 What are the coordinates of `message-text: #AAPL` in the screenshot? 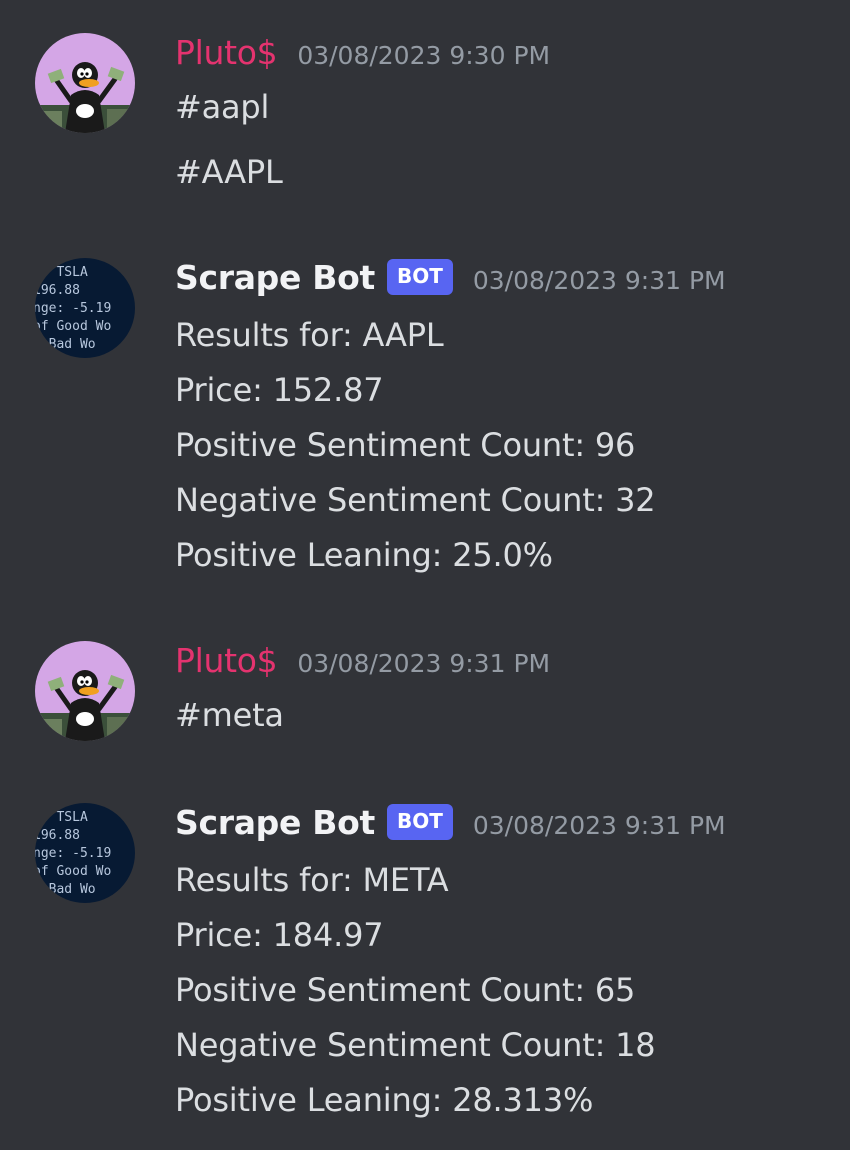 It's located at (229, 172).